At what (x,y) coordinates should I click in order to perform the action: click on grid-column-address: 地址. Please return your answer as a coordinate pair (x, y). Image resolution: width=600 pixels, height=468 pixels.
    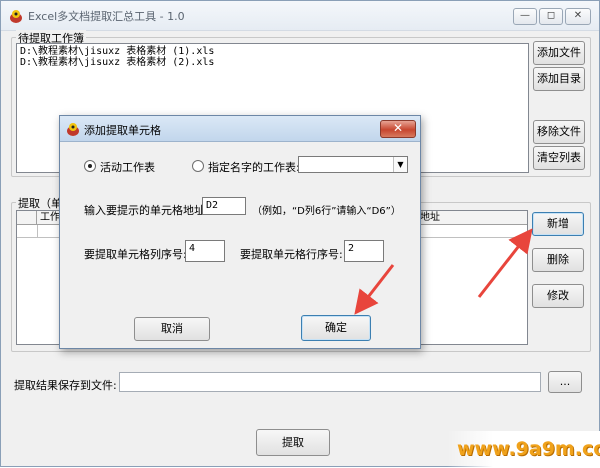
    Looking at the image, I should click on (443, 218).